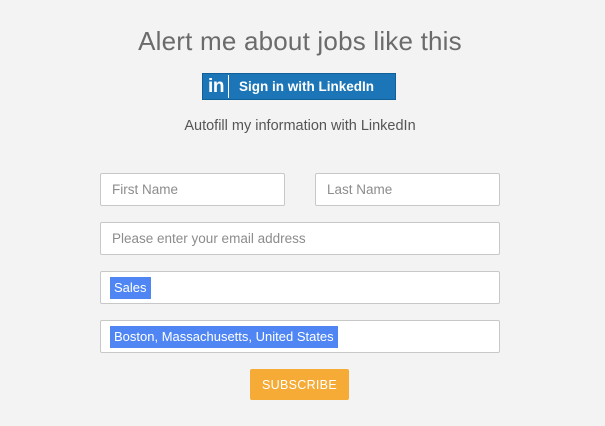 The height and width of the screenshot is (426, 605). I want to click on location-tag: Boston, Massachusetts, United States, so click(224, 336).